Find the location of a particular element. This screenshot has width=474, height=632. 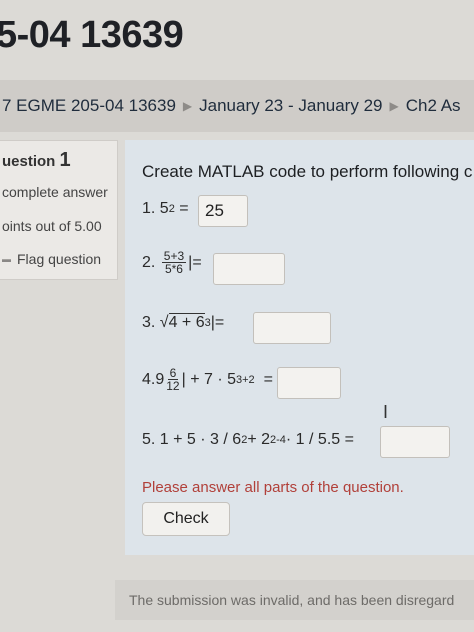

breadcrumb-week: January 23 - January 29 is located at coordinates (290, 106).